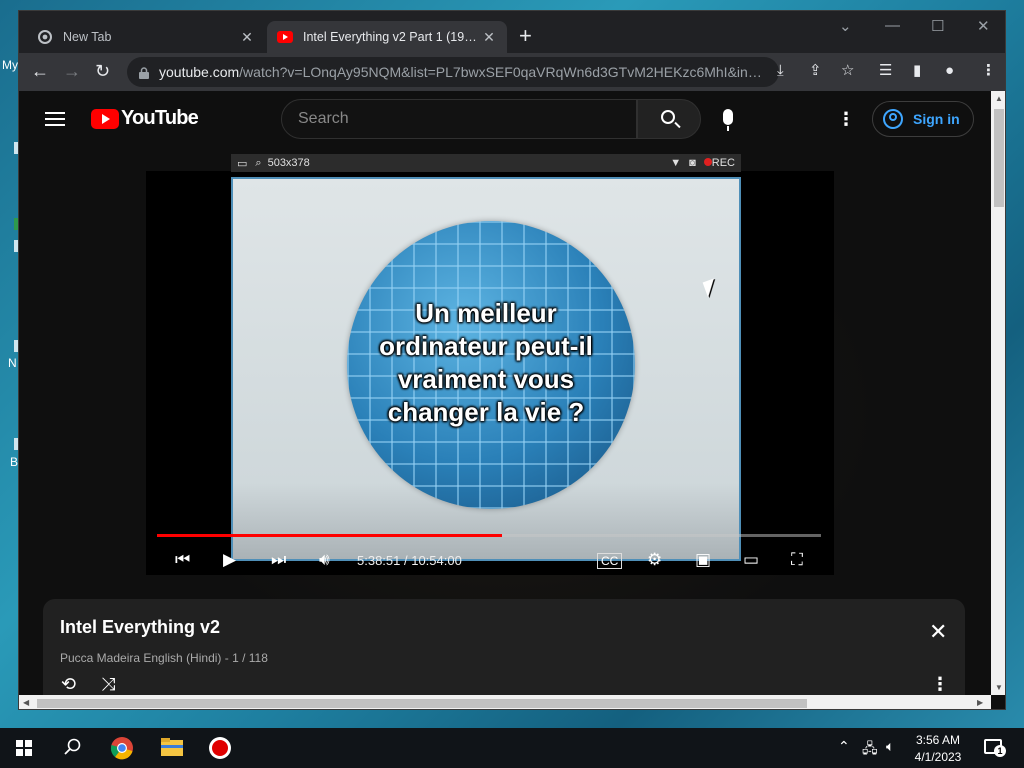  Describe the element at coordinates (890, 746) in the screenshot. I see `volume-tray-icon: 🔈︎` at that location.